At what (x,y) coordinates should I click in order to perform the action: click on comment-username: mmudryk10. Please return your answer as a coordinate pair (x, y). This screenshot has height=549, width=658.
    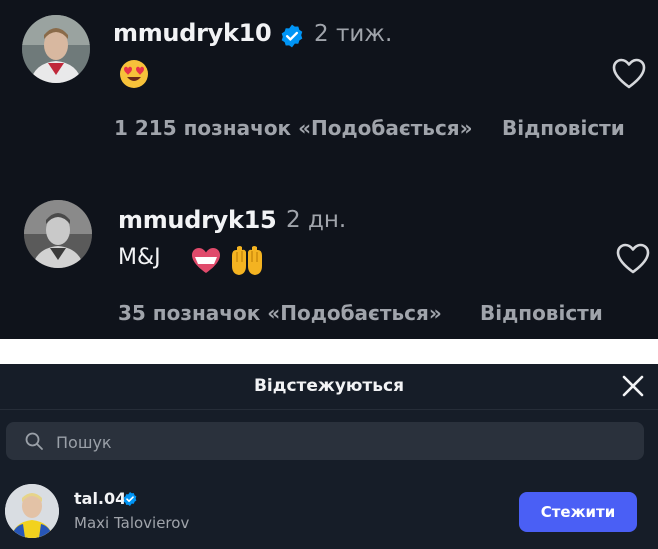
    Looking at the image, I should click on (192, 33).